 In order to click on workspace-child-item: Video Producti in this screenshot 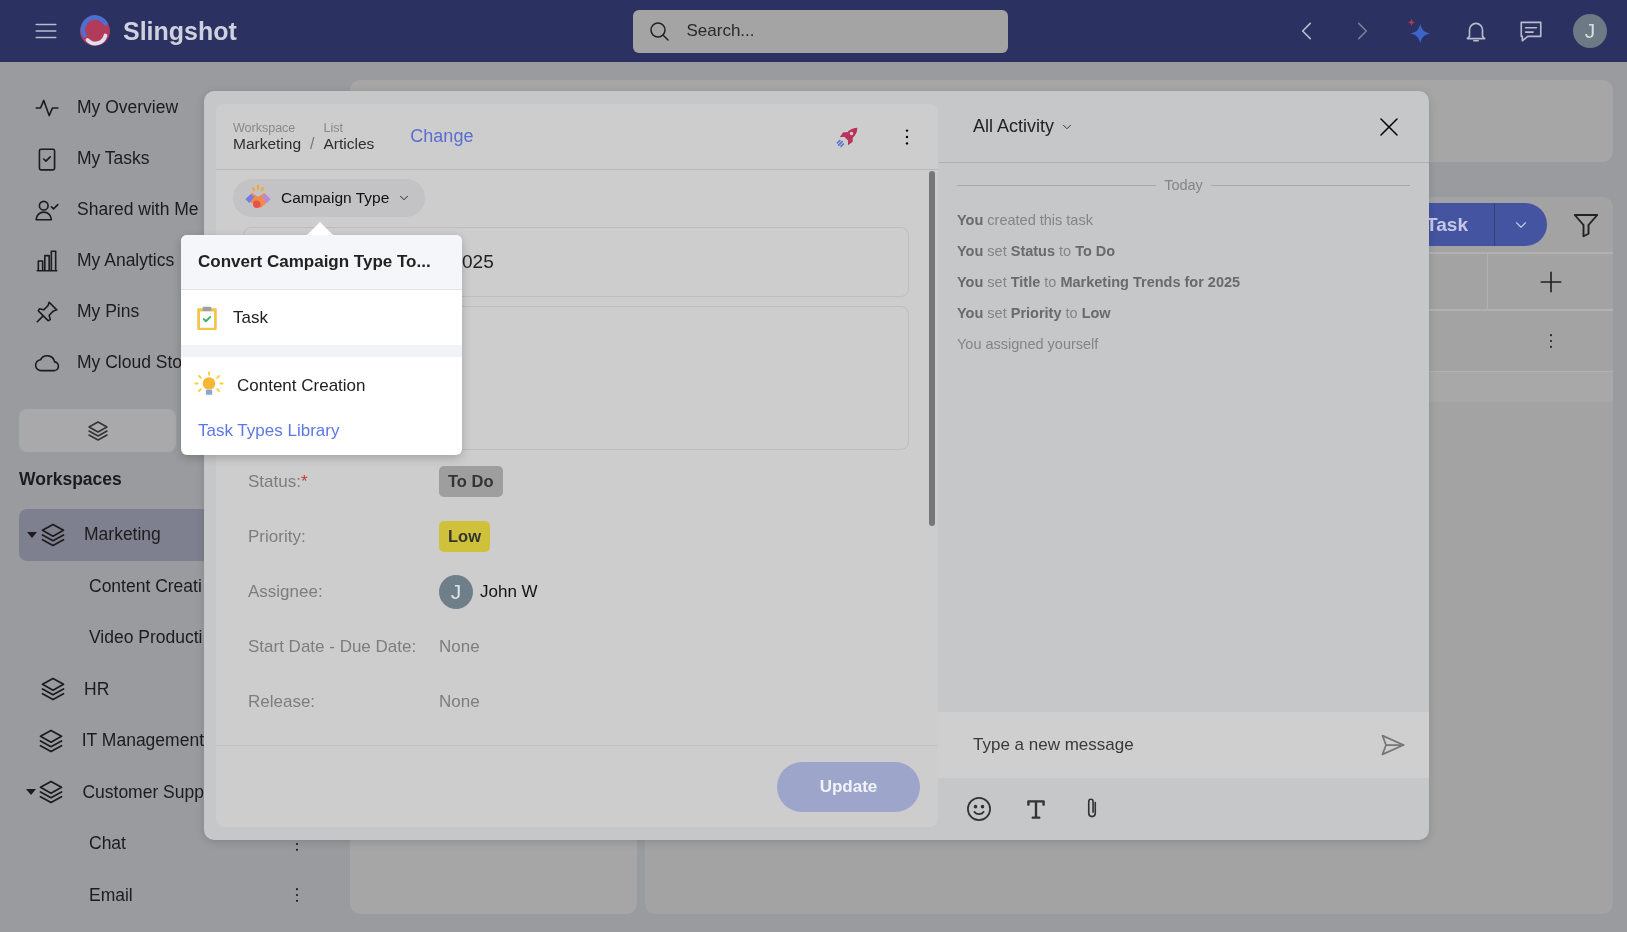, I will do `click(146, 638)`.